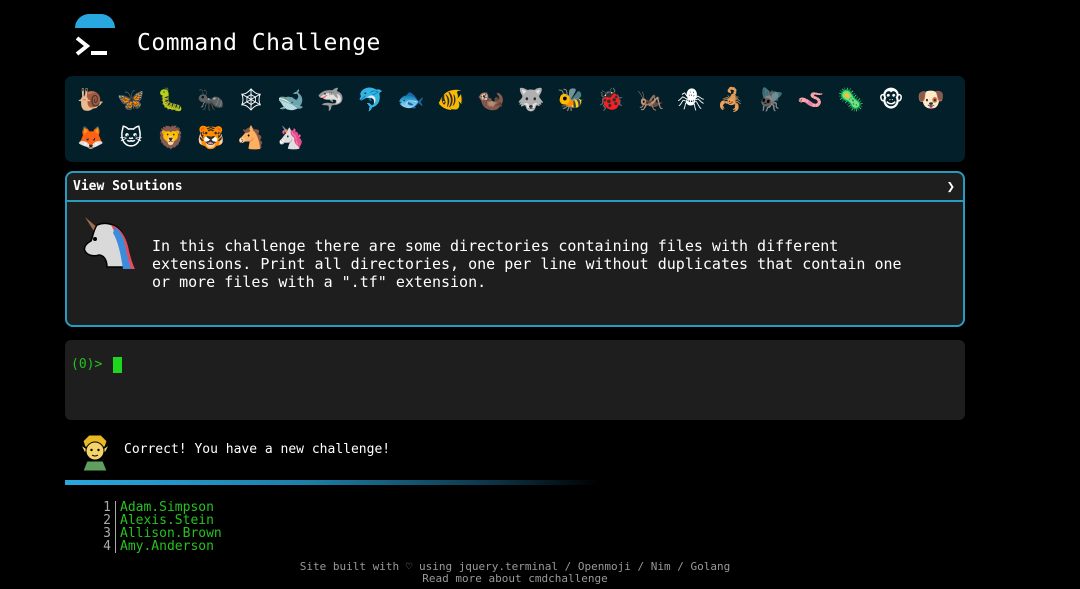 This screenshot has height=589, width=1080. I want to click on tiger-glyph: 🐯, so click(211, 138).